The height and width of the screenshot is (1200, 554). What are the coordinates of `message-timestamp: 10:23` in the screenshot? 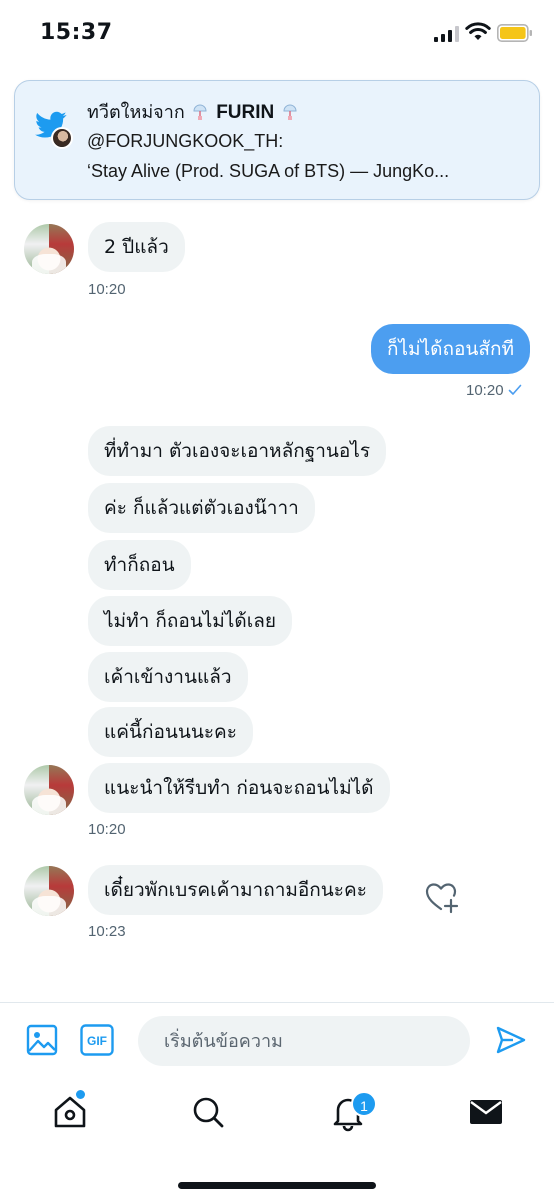 It's located at (107, 931).